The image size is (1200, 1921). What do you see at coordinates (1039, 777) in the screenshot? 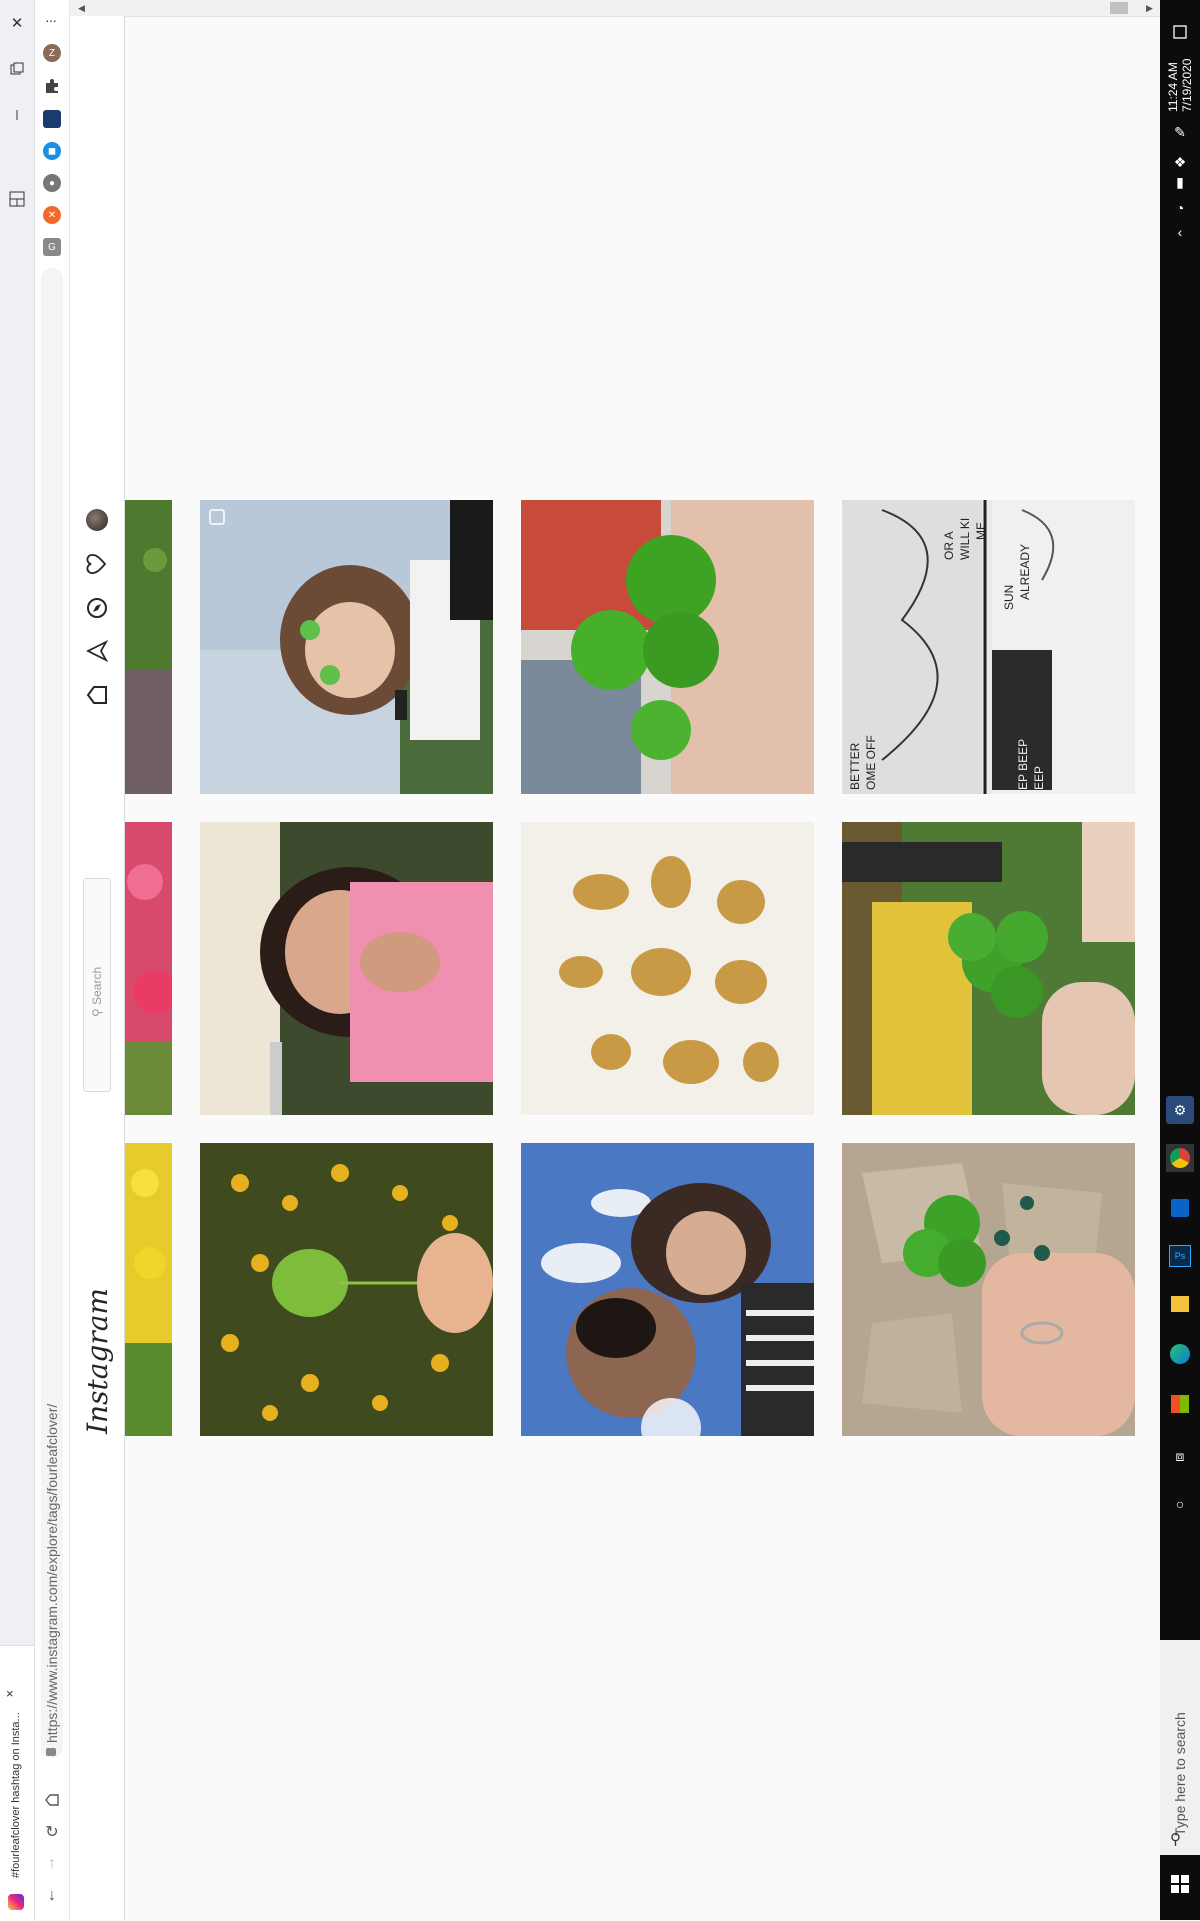
I see `comic-text-9: EEP` at bounding box center [1039, 777].